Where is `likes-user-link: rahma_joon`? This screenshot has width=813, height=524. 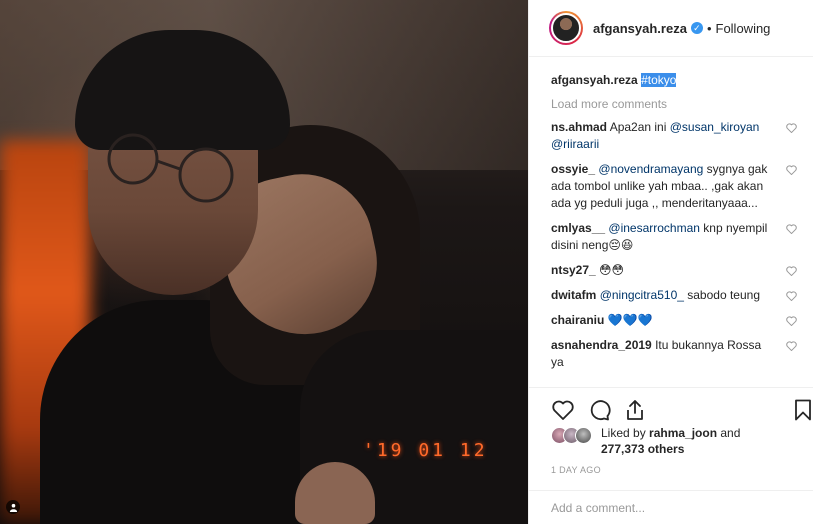 likes-user-link: rahma_joon is located at coordinates (683, 433).